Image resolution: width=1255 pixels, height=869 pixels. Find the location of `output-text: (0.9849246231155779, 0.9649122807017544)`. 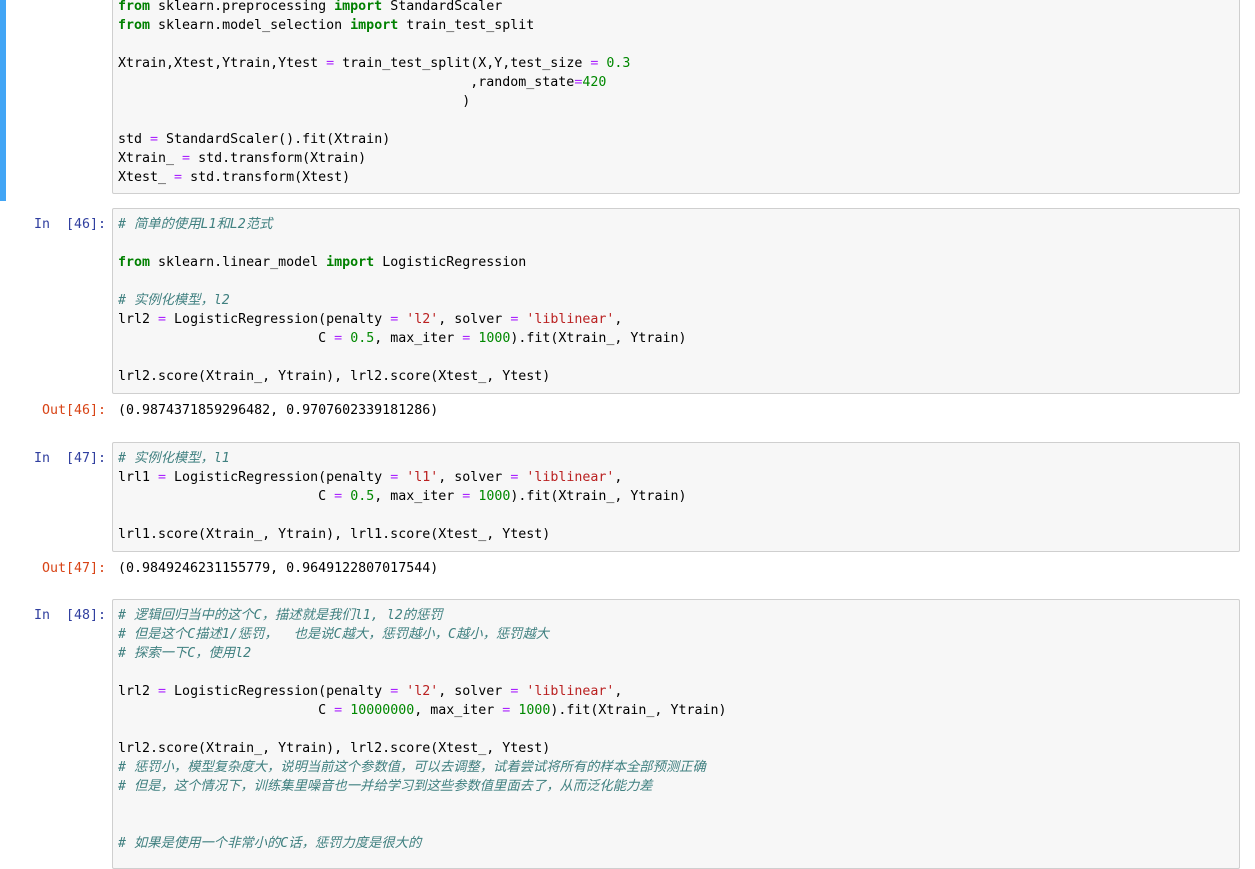

output-text: (0.9849246231155779, 0.9649122807017544) is located at coordinates (278, 568).